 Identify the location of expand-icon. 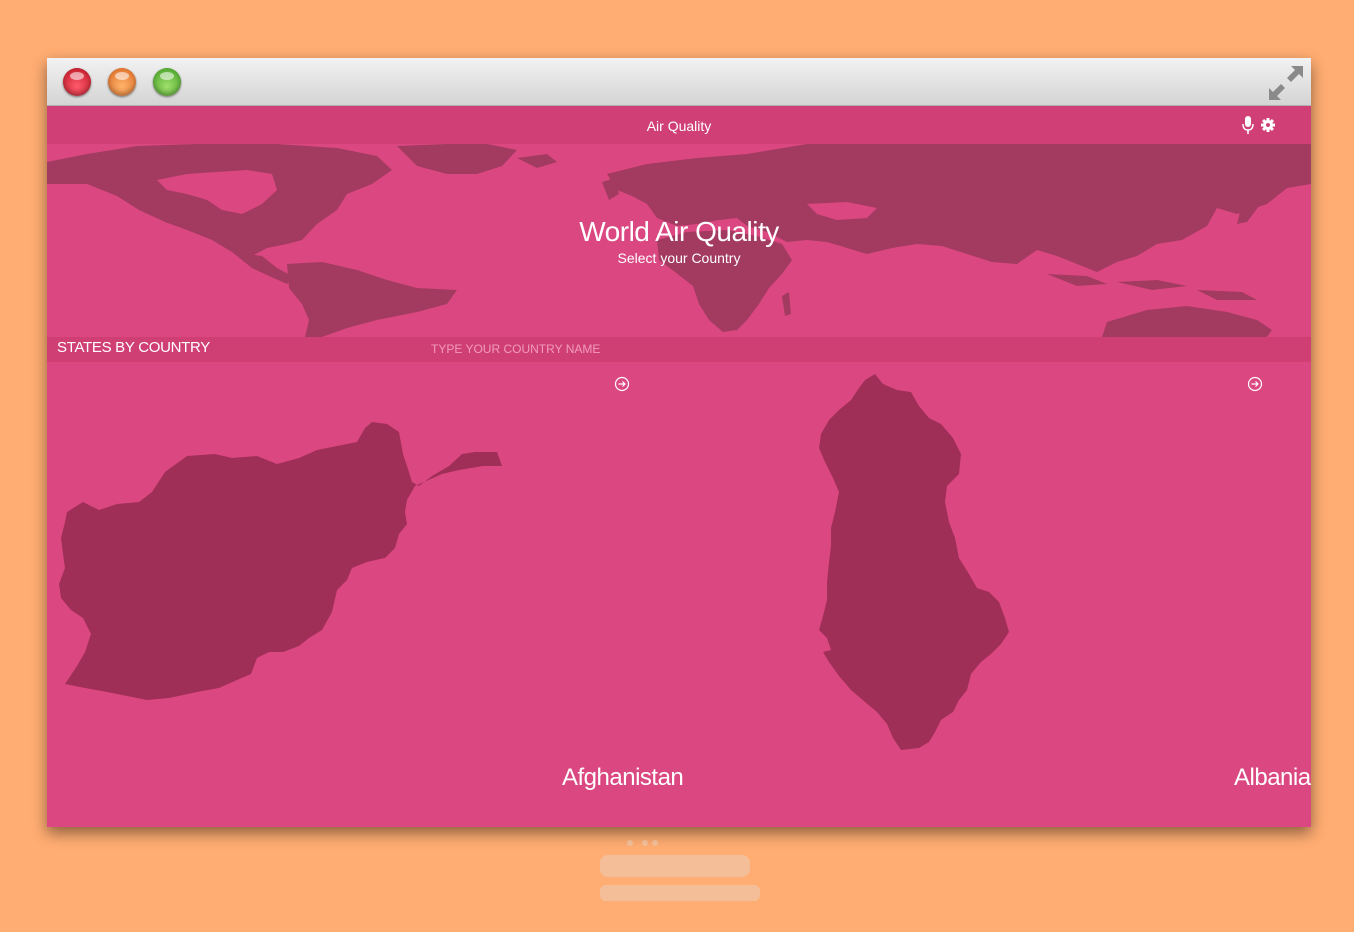
(1286, 83).